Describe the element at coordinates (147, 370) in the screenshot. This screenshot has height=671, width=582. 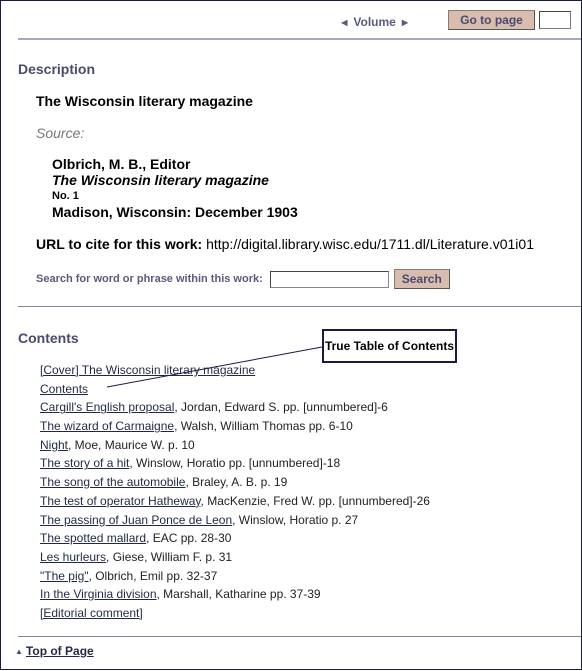
I see `contents-item-link: [Cover] The Wisconsin literary magazine` at that location.